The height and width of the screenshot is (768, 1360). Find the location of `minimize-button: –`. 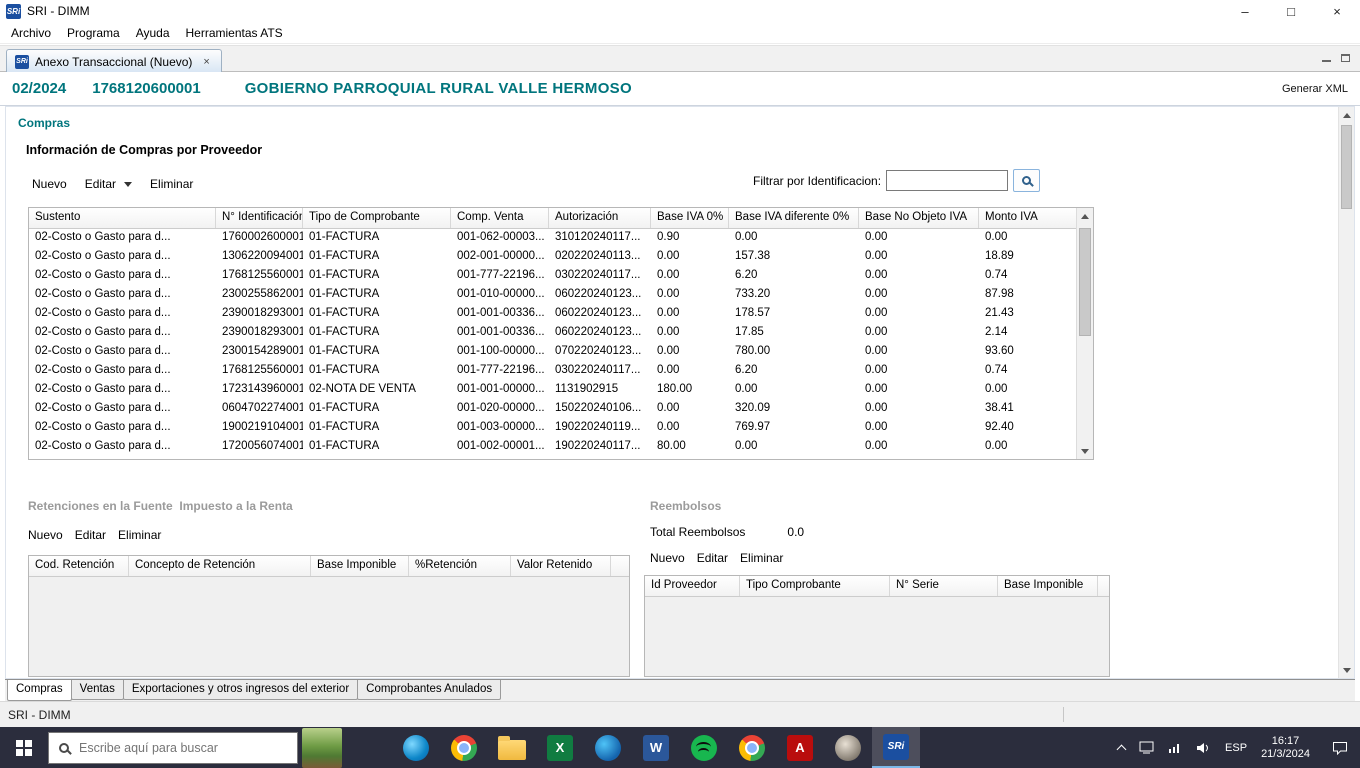

minimize-button: – is located at coordinates (1245, 11).